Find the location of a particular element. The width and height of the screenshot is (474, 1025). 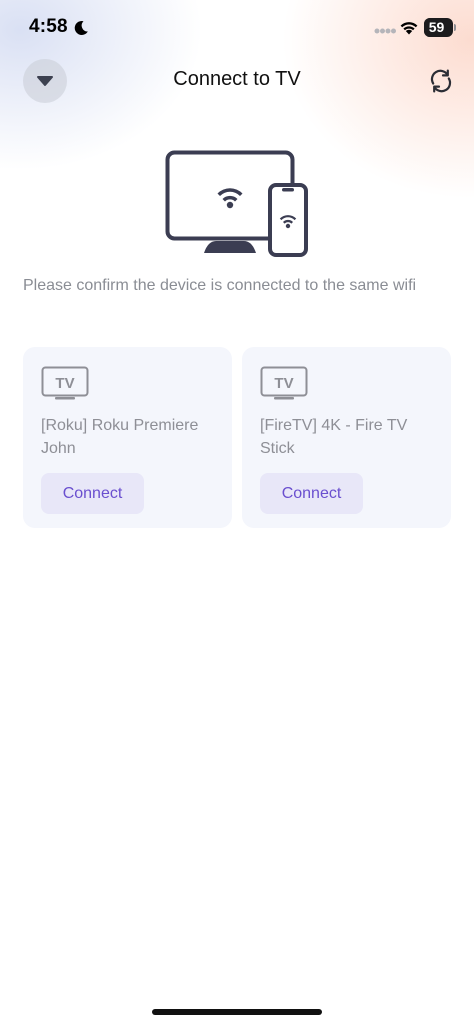

battery-icon: 59 is located at coordinates (438, 27).